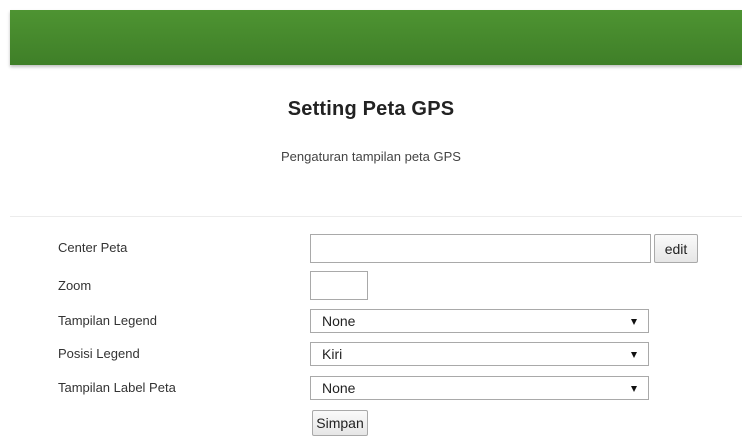 This screenshot has width=742, height=436. Describe the element at coordinates (99, 353) in the screenshot. I see `legend-position-label: Posisi Legend` at that location.